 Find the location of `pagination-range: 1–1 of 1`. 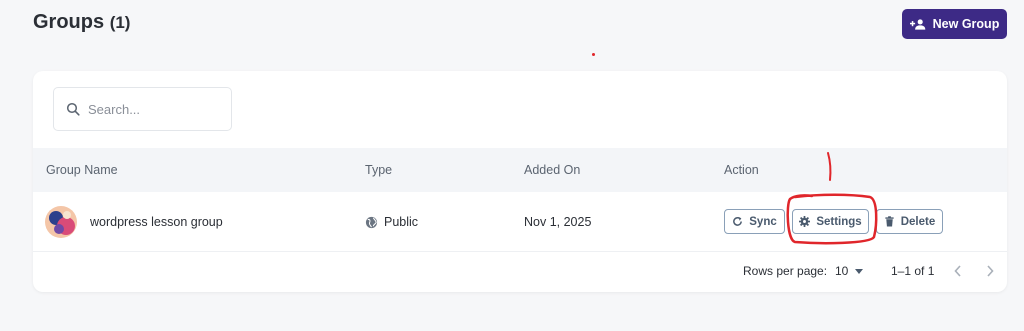

pagination-range: 1–1 of 1 is located at coordinates (913, 271).